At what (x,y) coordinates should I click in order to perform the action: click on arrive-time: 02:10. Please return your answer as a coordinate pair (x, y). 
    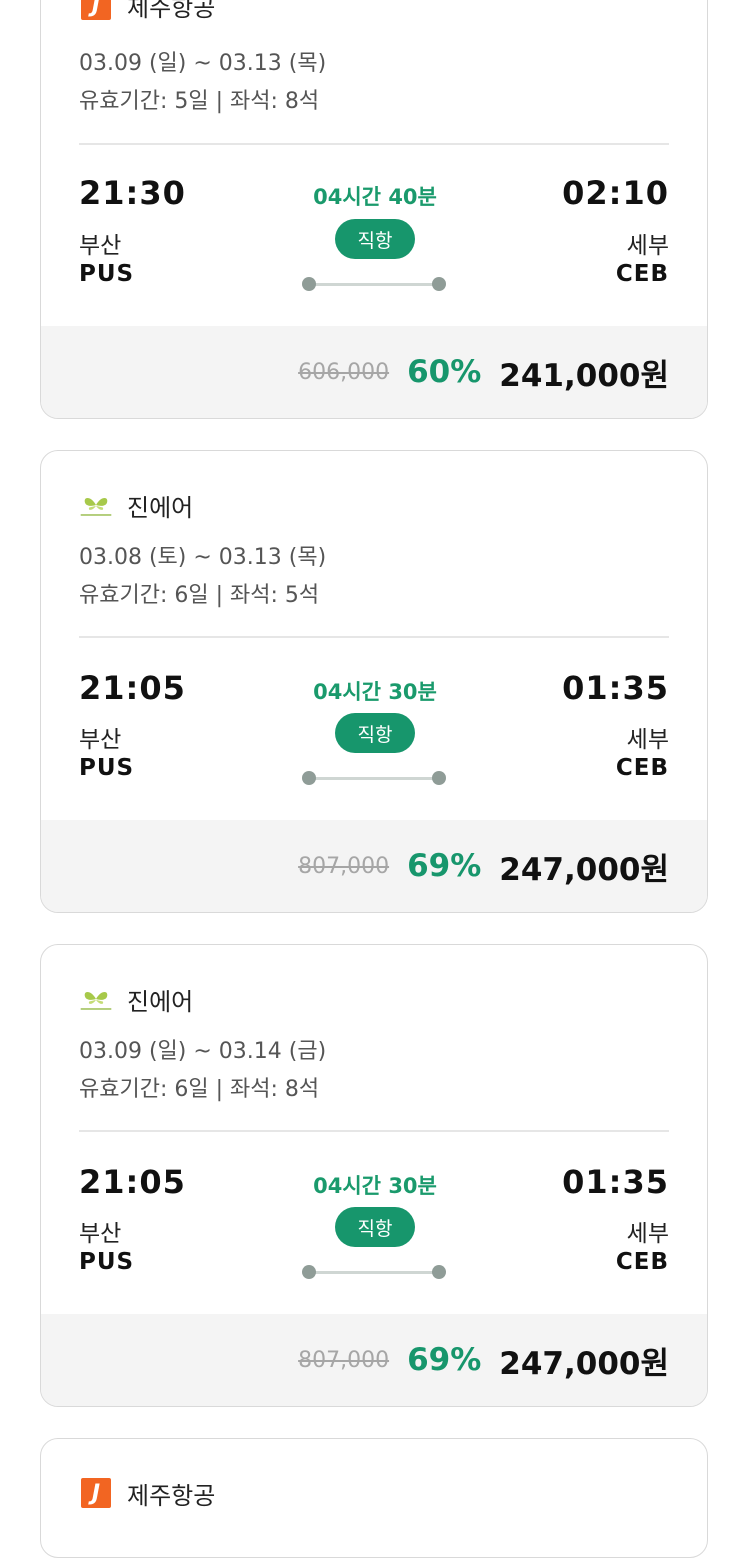
    Looking at the image, I should click on (615, 193).